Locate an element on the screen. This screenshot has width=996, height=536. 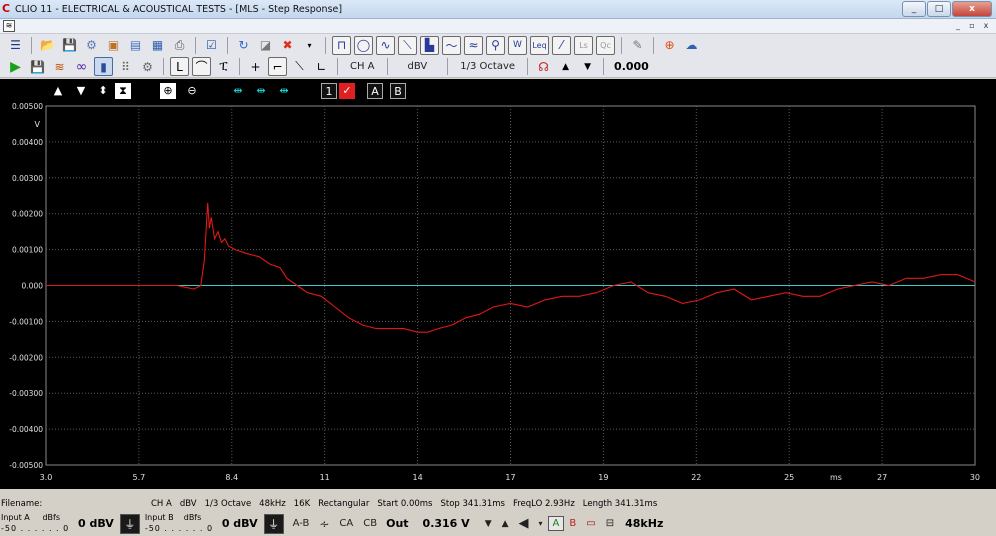
channel-selector: CH A is located at coordinates (362, 66).